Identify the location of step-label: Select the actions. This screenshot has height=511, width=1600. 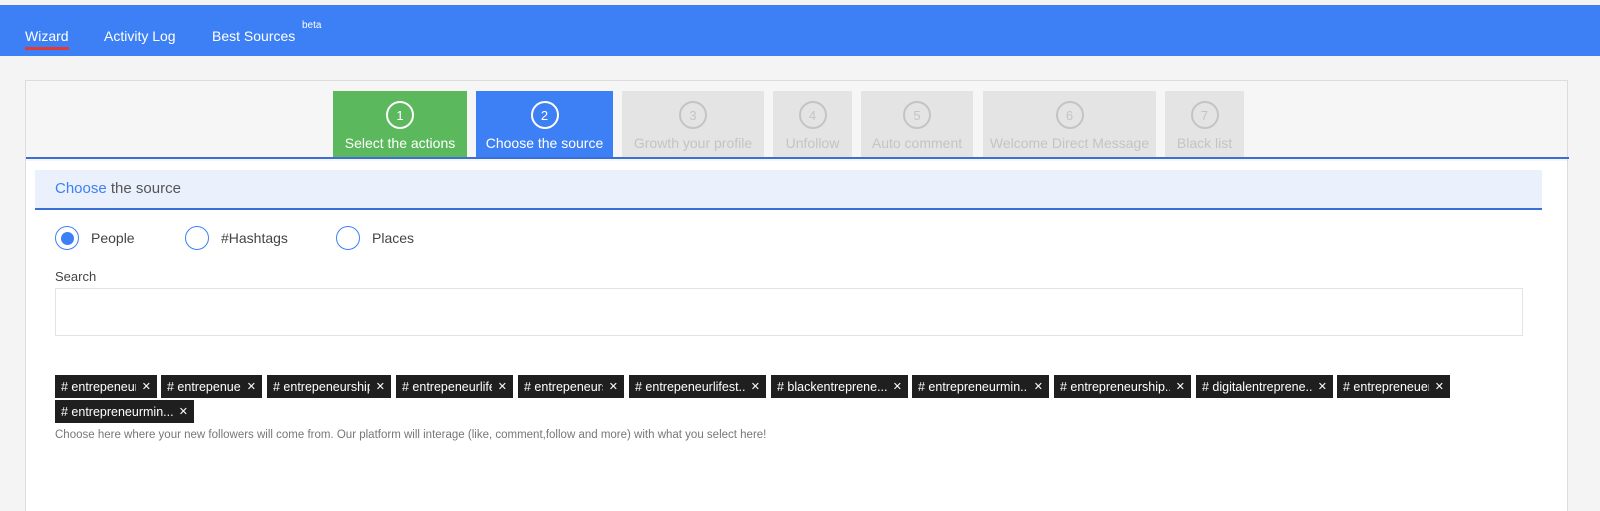
(400, 143).